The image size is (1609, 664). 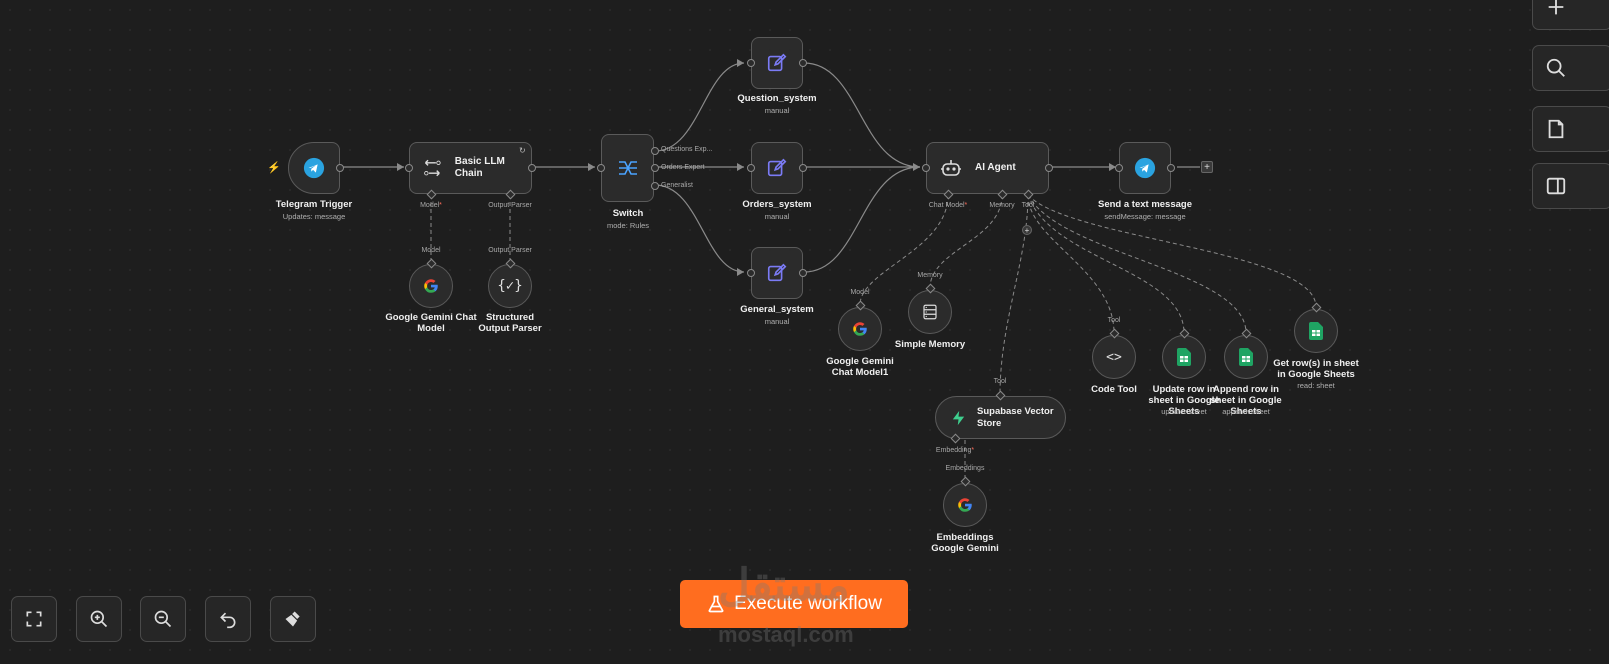 I want to click on node-basic-llm-chain: Basic LLM Chain, so click(x=470, y=168).